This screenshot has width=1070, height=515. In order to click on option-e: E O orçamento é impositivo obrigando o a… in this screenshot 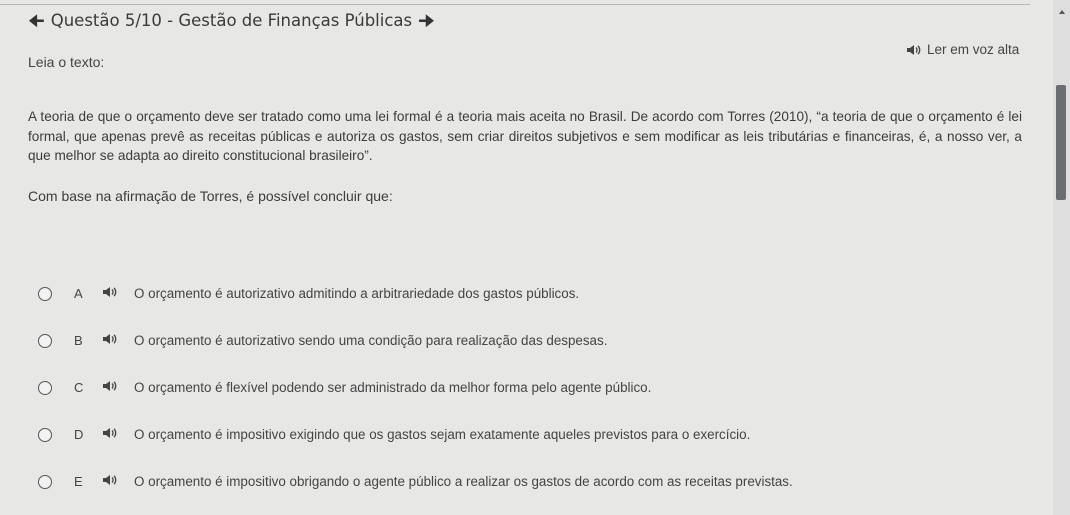, I will do `click(528, 481)`.